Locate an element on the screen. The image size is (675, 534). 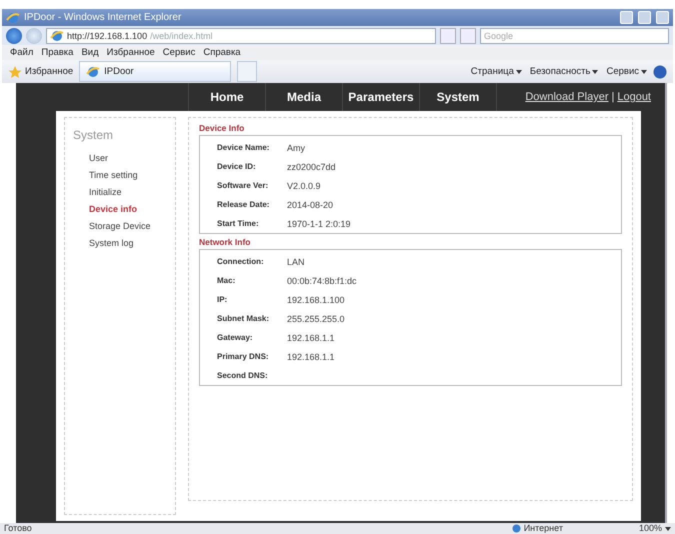
menu-item: Сервис is located at coordinates (179, 52).